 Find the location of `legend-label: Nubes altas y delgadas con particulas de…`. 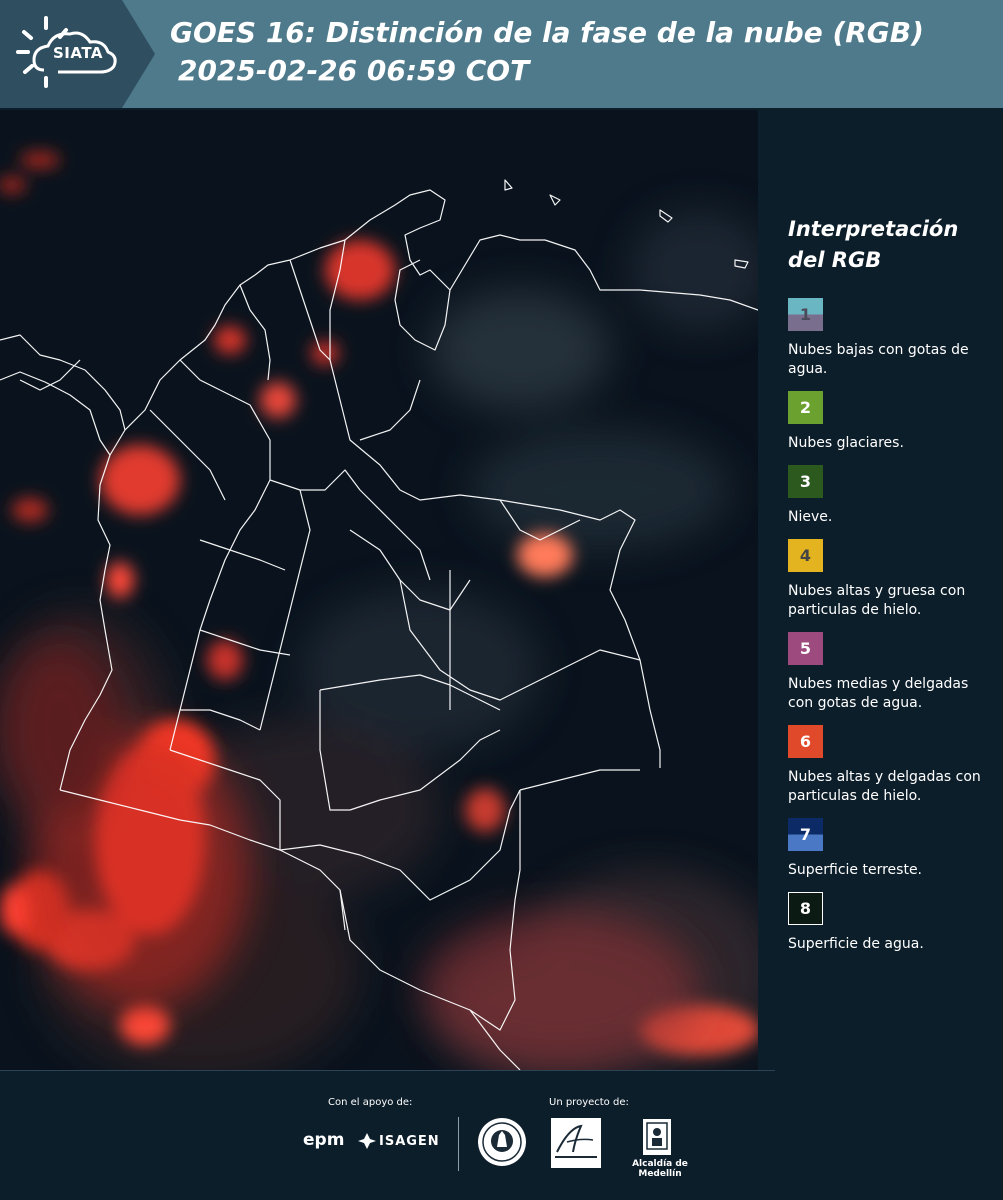

legend-label: Nubes altas y delgadas con particulas de… is located at coordinates (884, 786).